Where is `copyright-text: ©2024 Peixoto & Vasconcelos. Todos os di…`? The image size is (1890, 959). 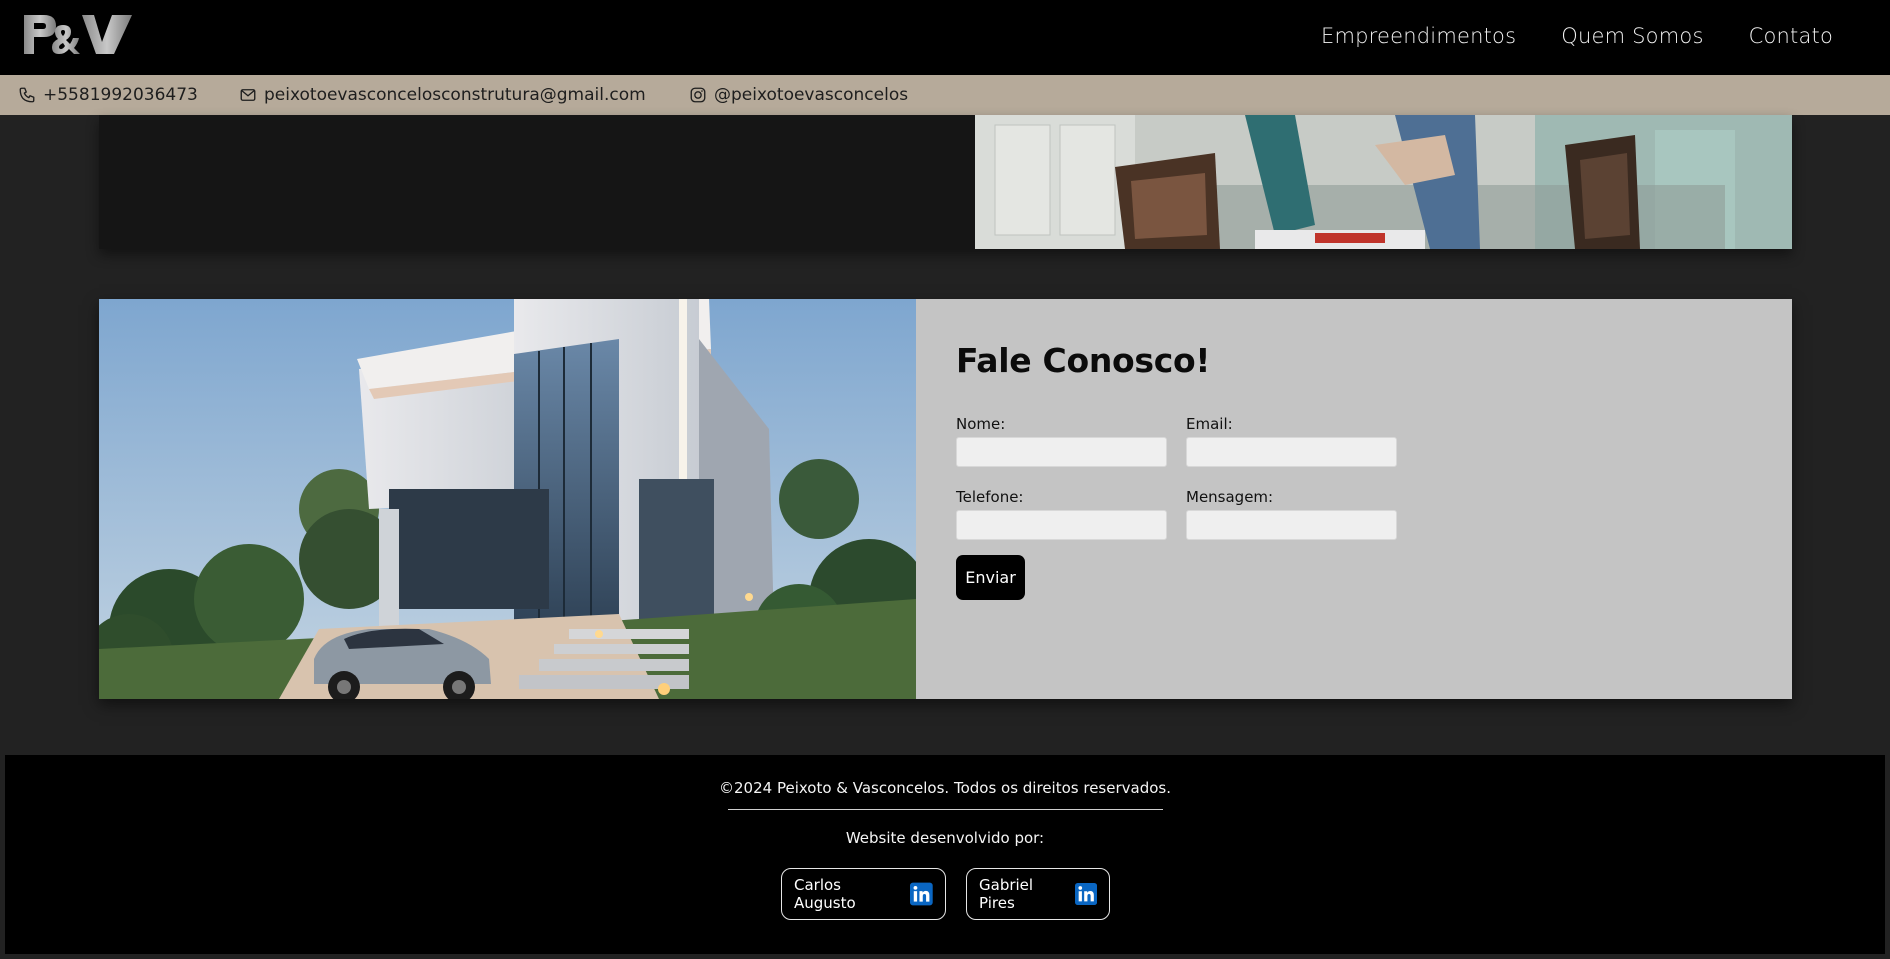 copyright-text: ©2024 Peixoto & Vasconcelos. Todos os di… is located at coordinates (945, 788).